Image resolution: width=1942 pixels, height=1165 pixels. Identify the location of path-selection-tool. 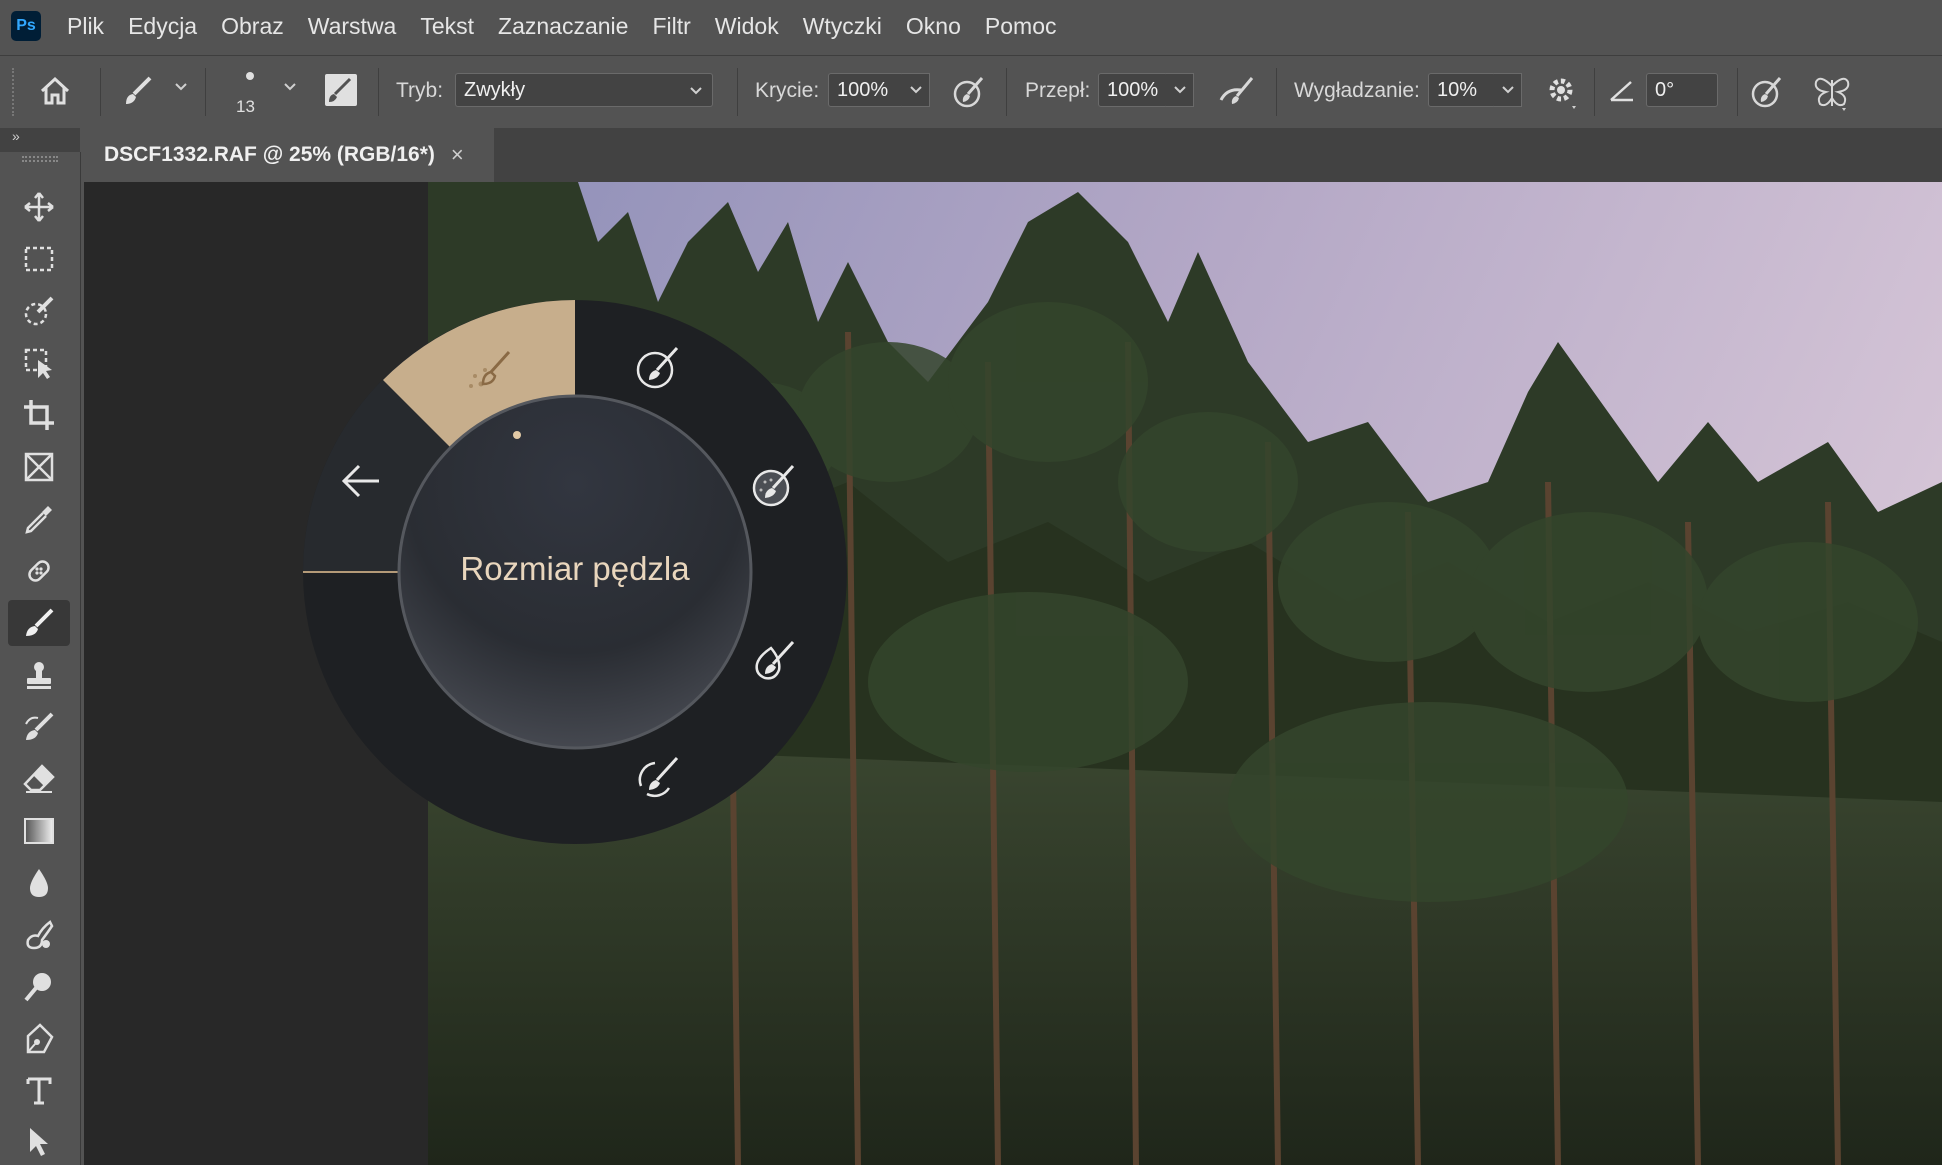
(39, 1141).